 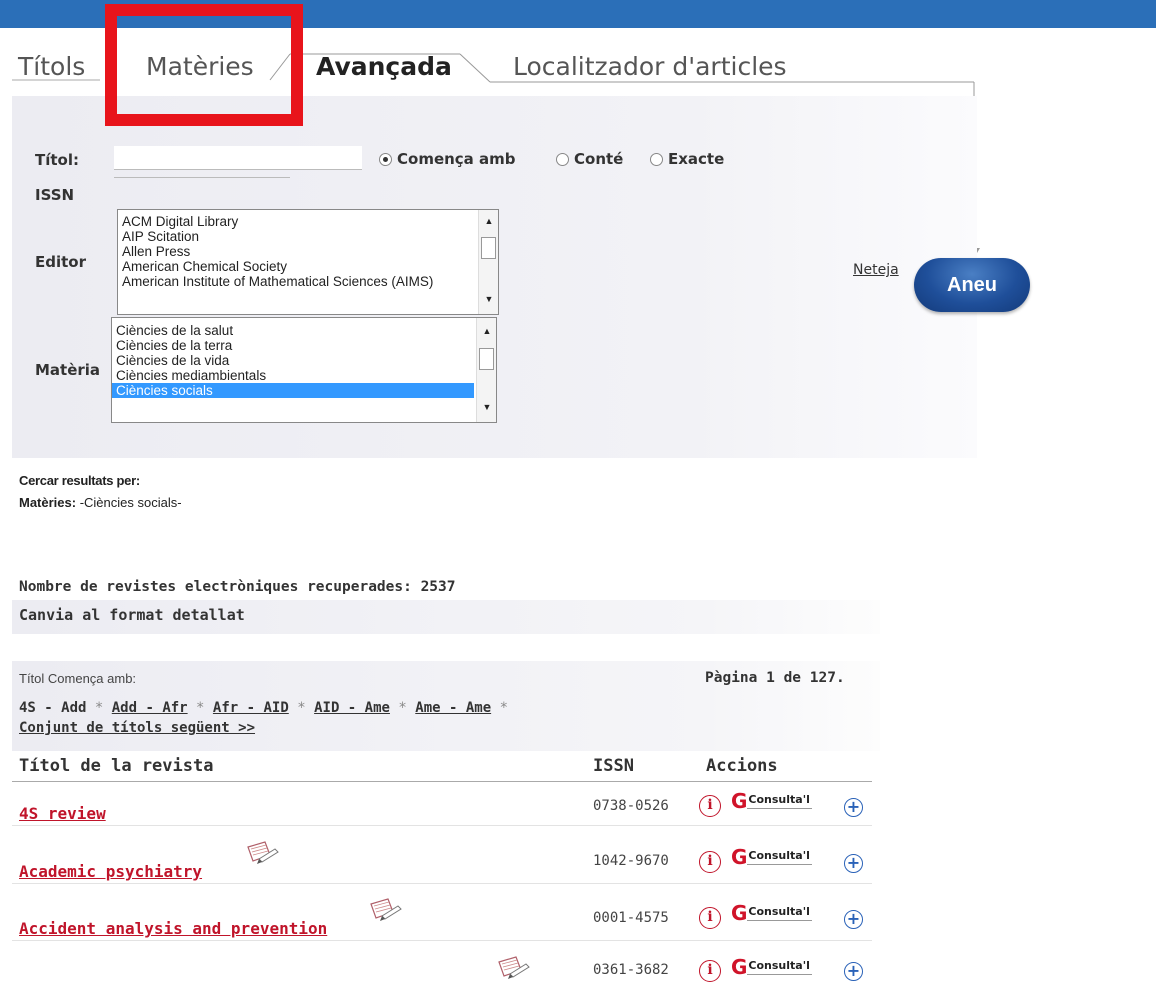 I want to click on search-summary-heading: Cercar resultats per:, so click(x=79, y=480).